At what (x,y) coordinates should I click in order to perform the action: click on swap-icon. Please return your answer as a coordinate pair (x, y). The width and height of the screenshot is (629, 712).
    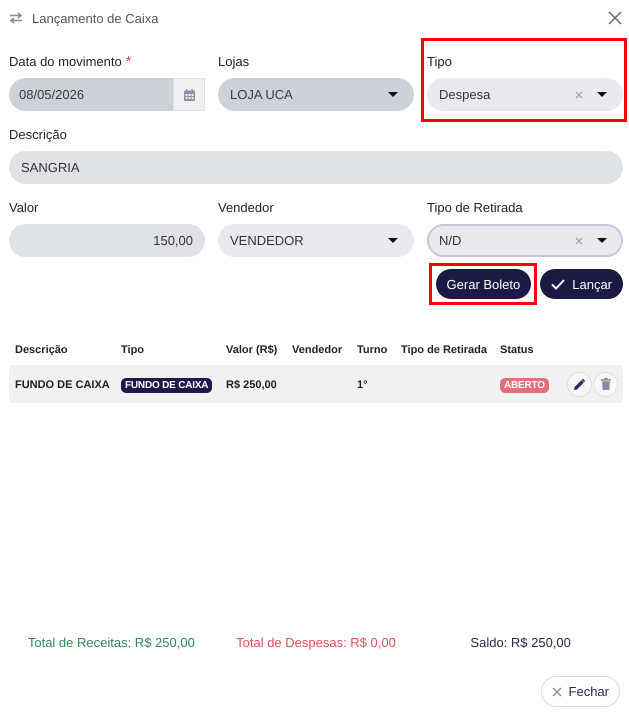
    Looking at the image, I should click on (16, 18).